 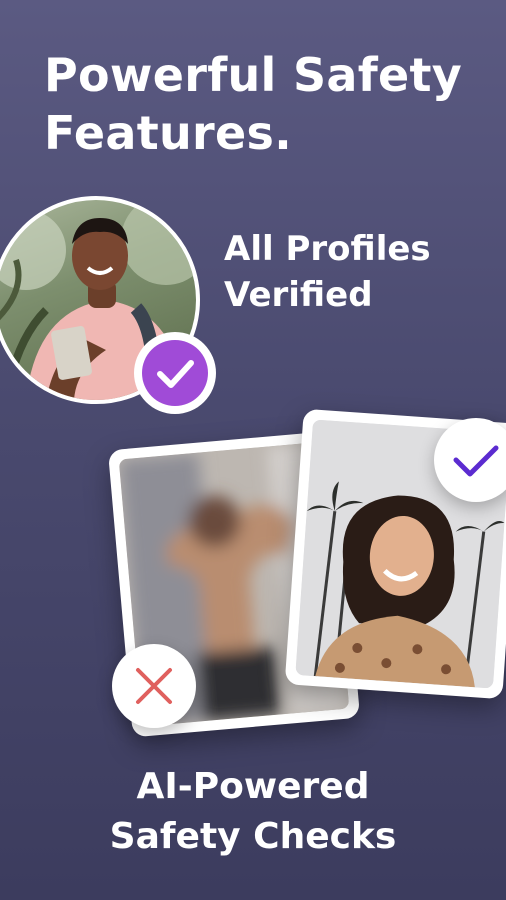 I want to click on x-mark-icon, so click(x=154, y=686).